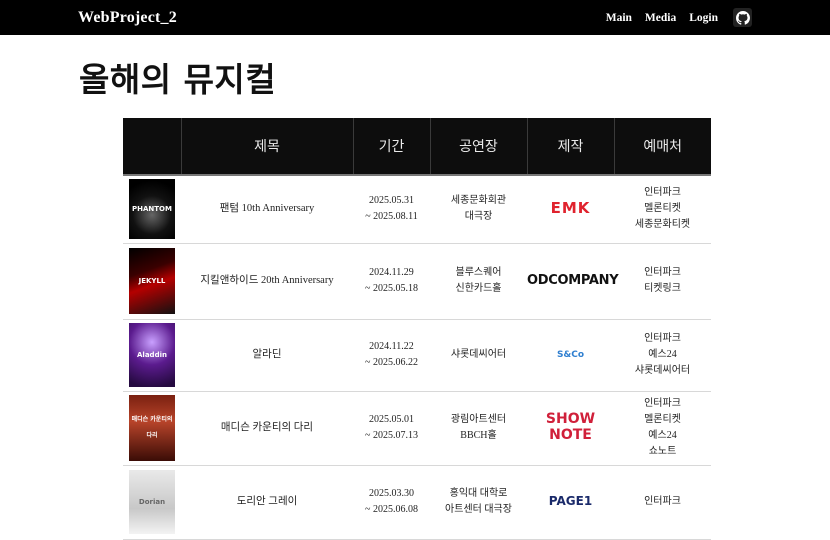  I want to click on header-tickets: 예매처, so click(662, 147).